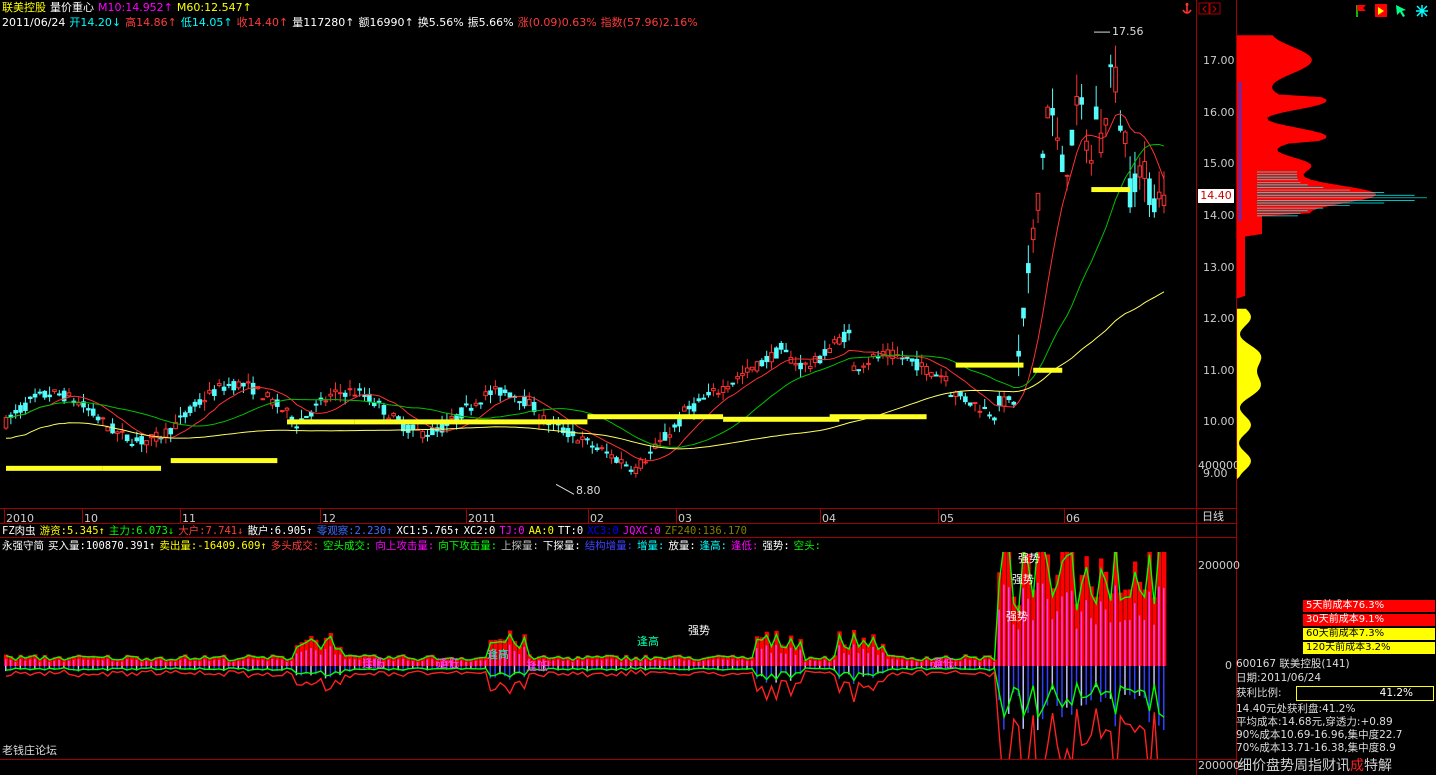 Image resolution: width=1436 pixels, height=775 pixels. I want to click on volume-down-bar, so click(1038, 698).